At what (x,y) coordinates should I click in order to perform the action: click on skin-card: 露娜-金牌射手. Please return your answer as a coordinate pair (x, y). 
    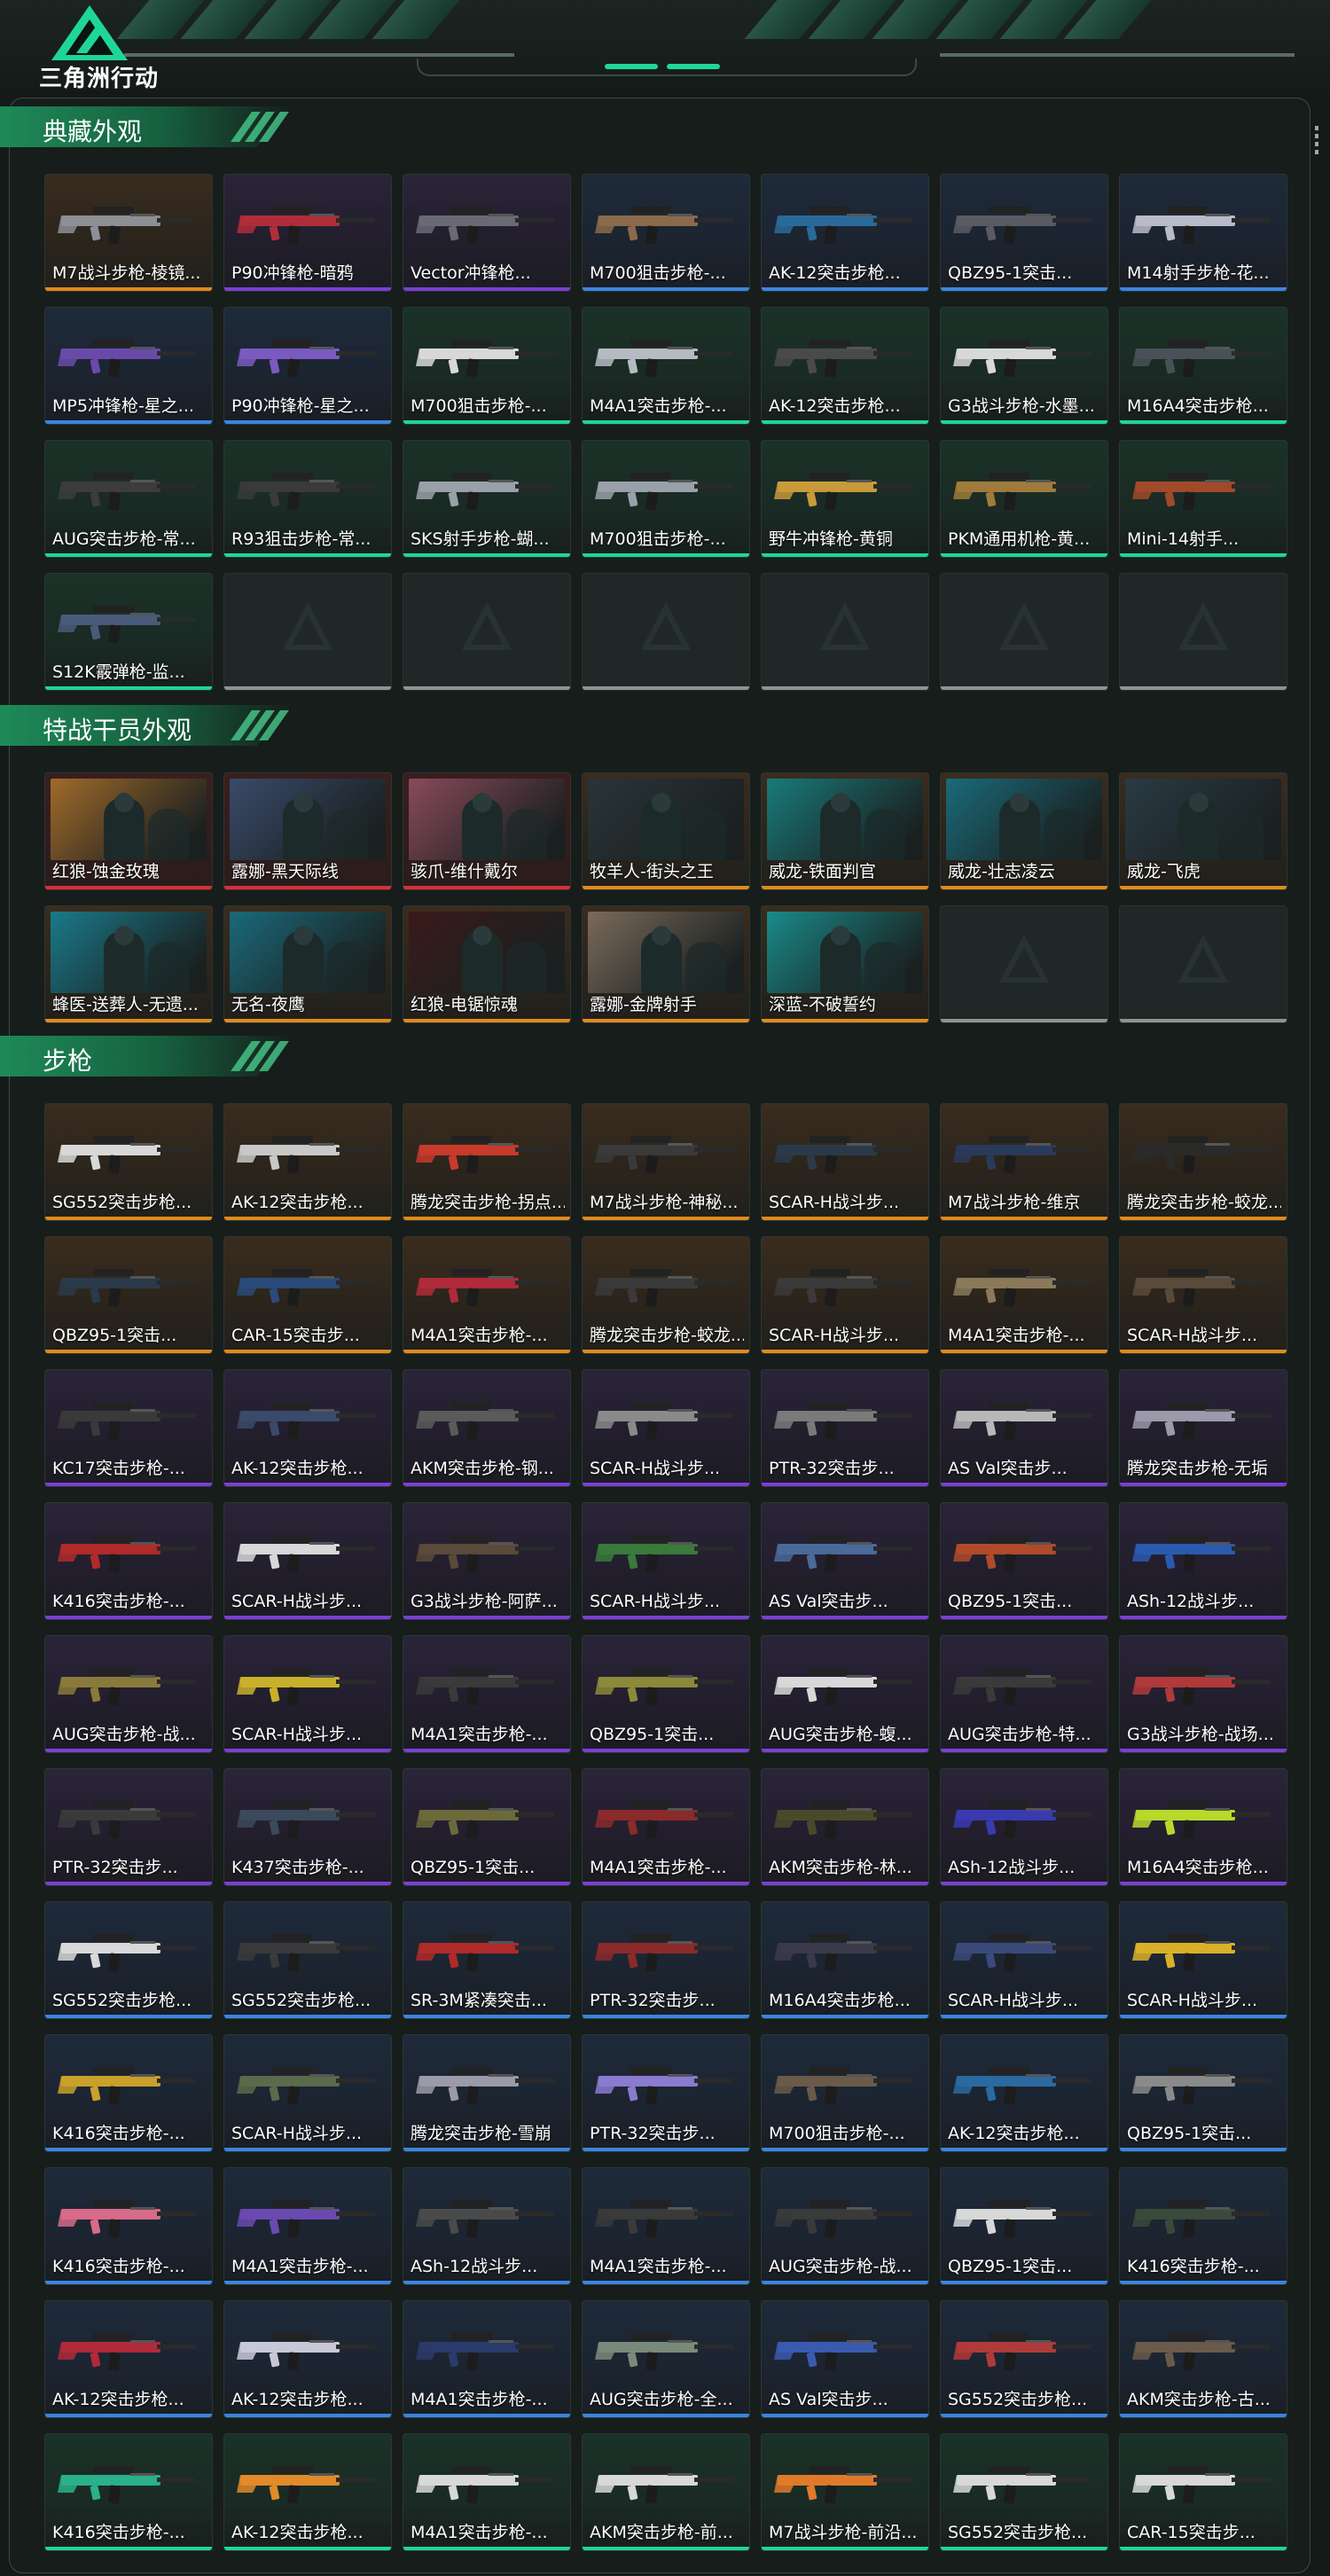
    Looking at the image, I should click on (666, 964).